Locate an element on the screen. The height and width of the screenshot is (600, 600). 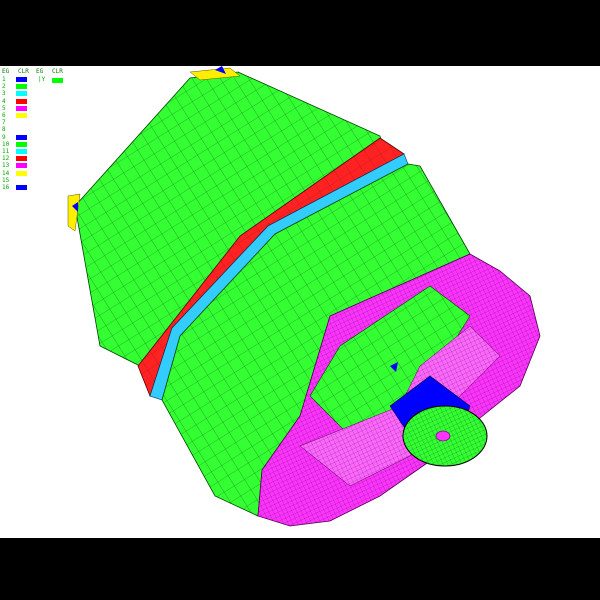
legend-row-number: 15 is located at coordinates (6, 180).